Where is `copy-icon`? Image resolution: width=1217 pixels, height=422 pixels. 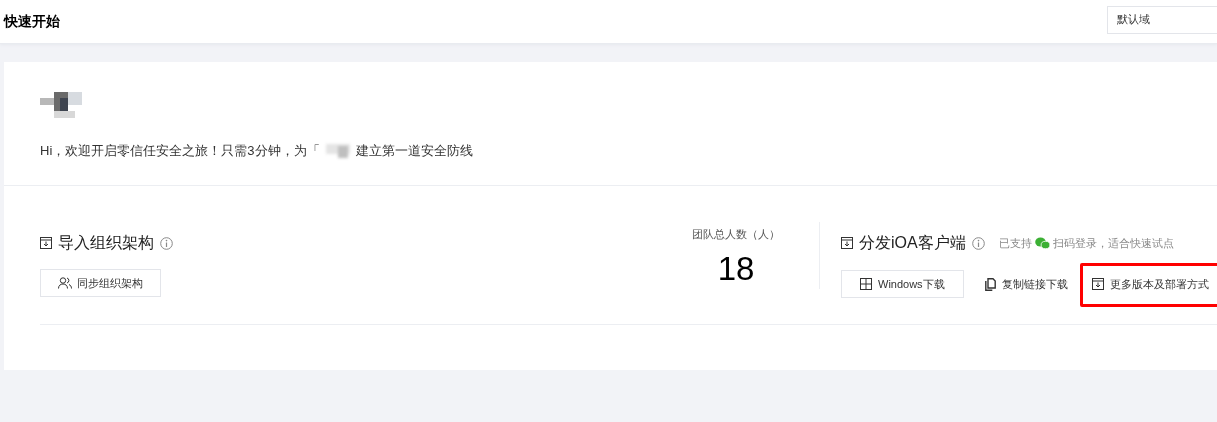 copy-icon is located at coordinates (990, 284).